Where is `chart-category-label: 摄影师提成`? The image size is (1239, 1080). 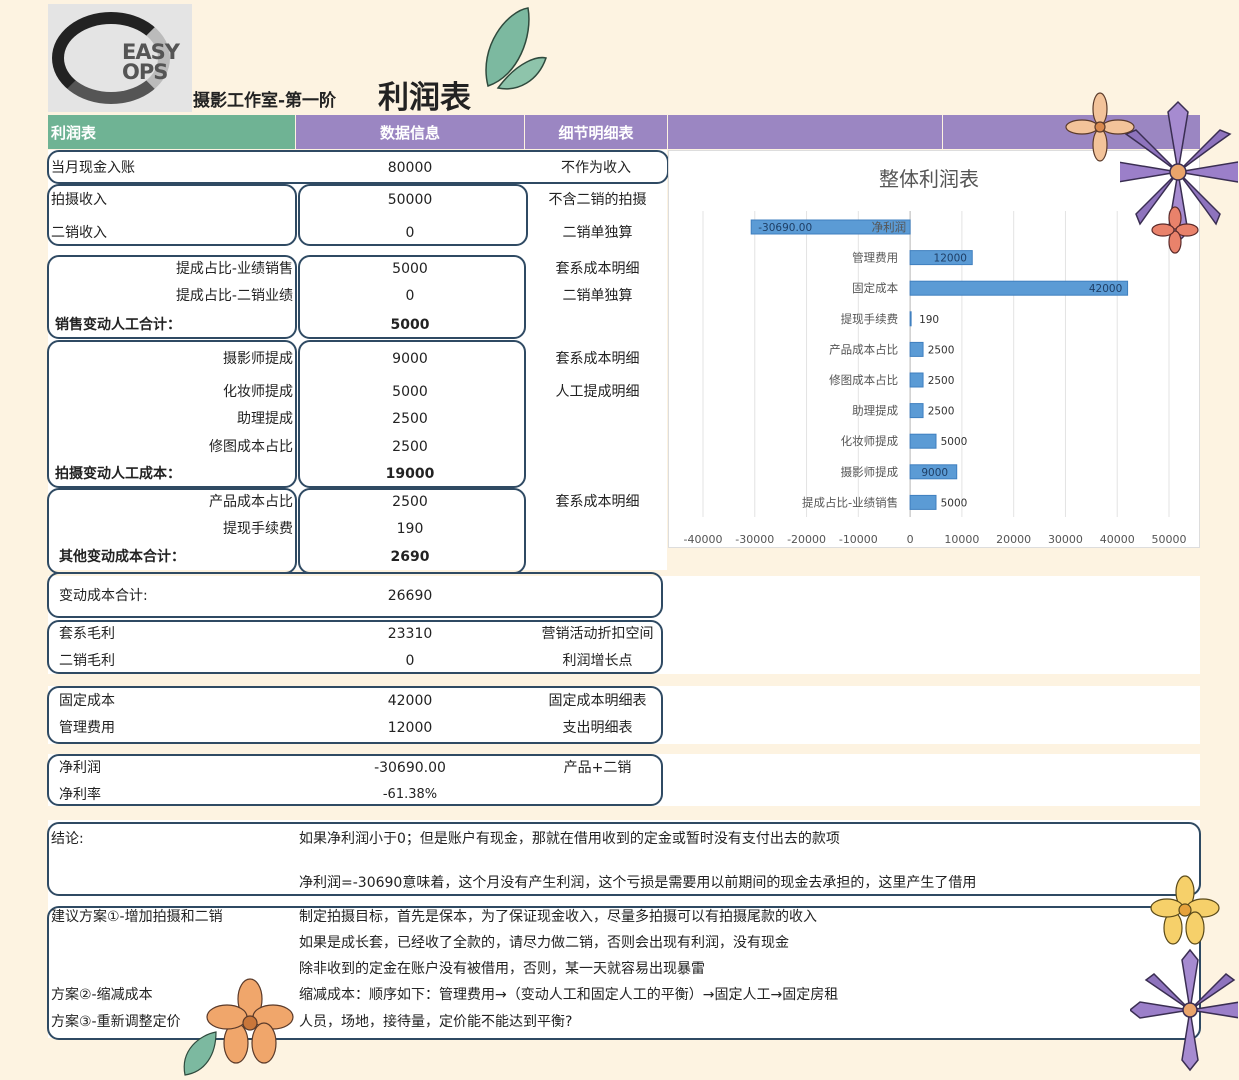 chart-category-label: 摄影师提成 is located at coordinates (870, 472).